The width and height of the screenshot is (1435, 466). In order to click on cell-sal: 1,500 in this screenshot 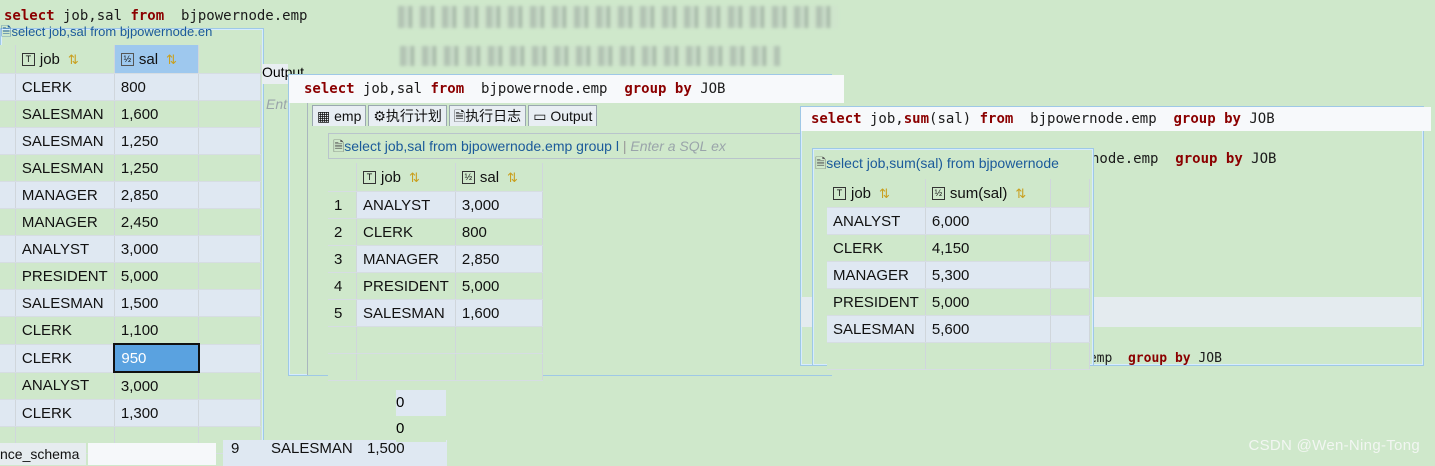, I will do `click(157, 303)`.